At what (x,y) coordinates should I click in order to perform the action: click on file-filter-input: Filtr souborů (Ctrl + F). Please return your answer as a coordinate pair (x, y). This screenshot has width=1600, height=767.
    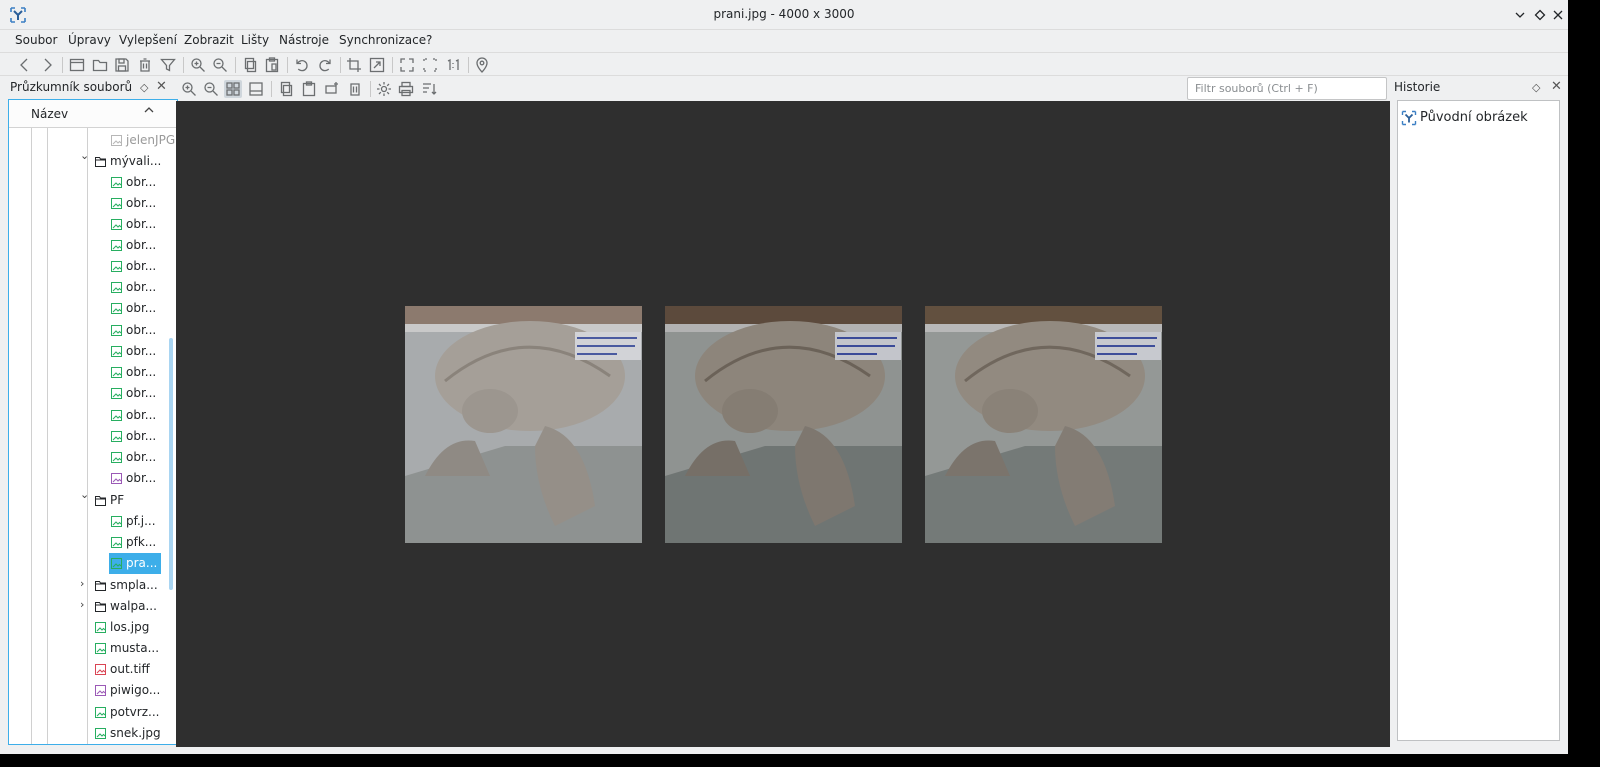
    Looking at the image, I should click on (1287, 88).